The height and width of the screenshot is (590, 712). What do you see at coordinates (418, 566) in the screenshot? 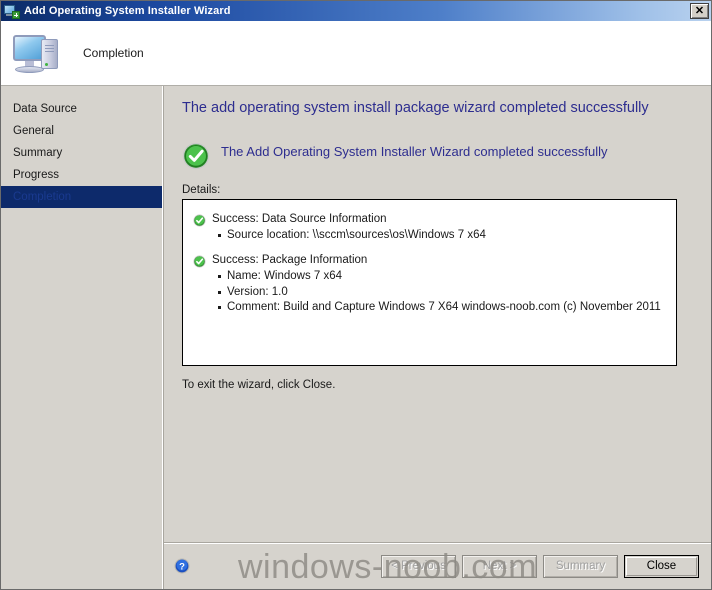
I see `previous-button: < Previous` at bounding box center [418, 566].